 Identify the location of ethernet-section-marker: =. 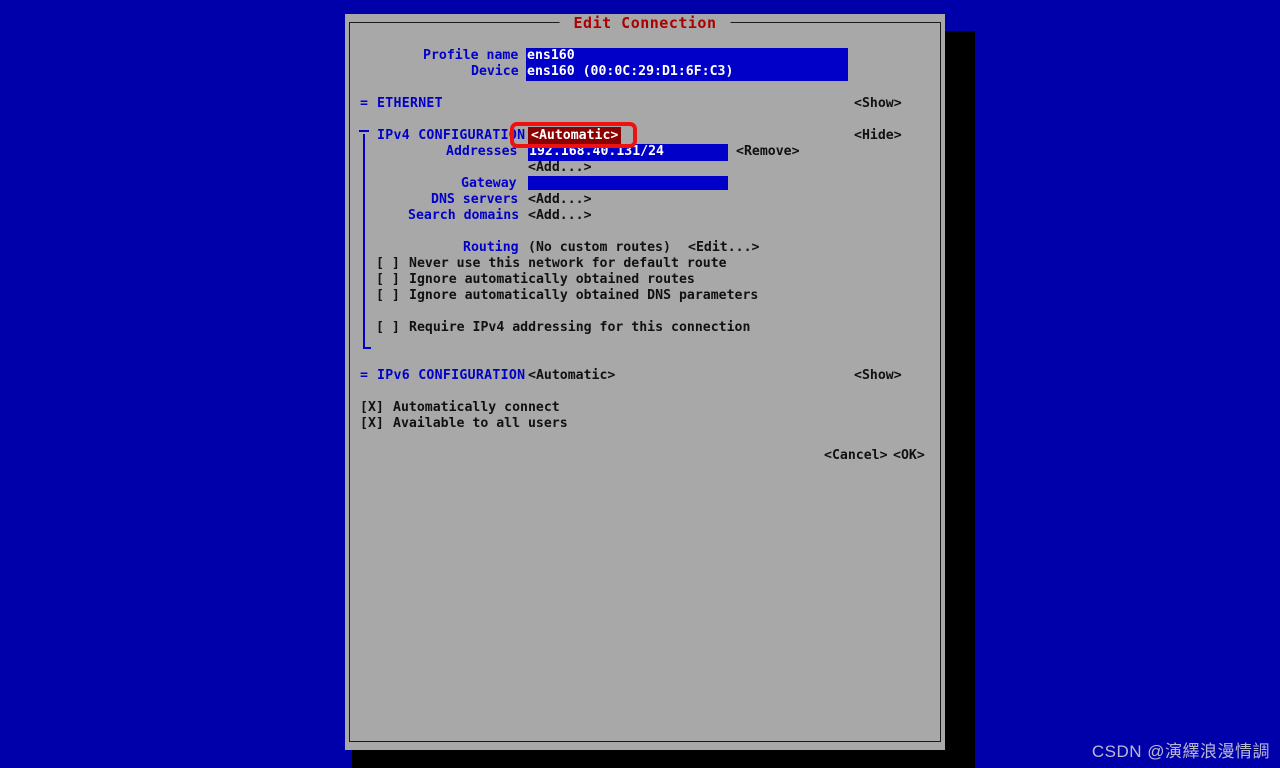
(364, 104).